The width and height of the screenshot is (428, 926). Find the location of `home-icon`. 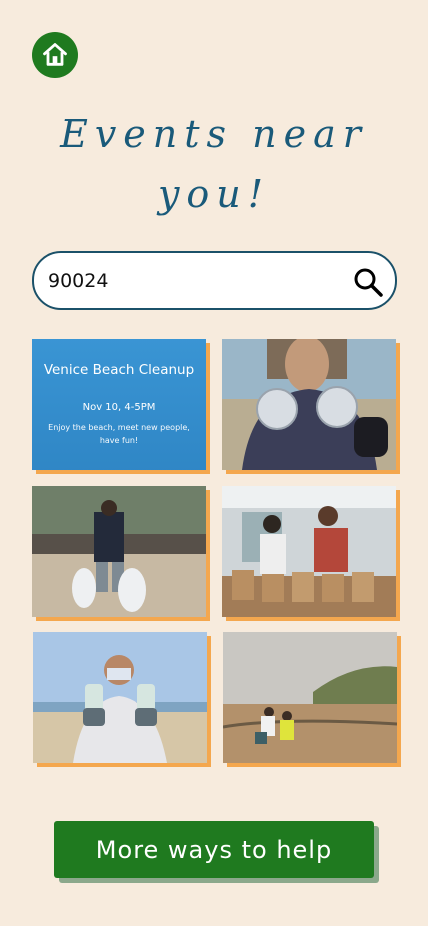

home-icon is located at coordinates (55, 54).